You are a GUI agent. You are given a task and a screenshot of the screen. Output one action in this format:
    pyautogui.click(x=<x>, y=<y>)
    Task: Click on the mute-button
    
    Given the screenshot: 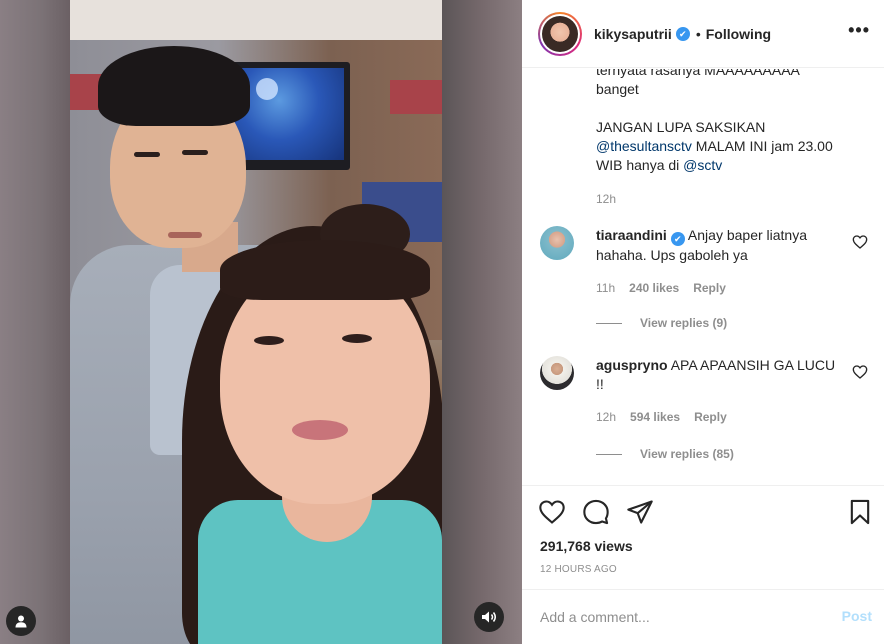 What is the action you would take?
    pyautogui.click(x=489, y=617)
    